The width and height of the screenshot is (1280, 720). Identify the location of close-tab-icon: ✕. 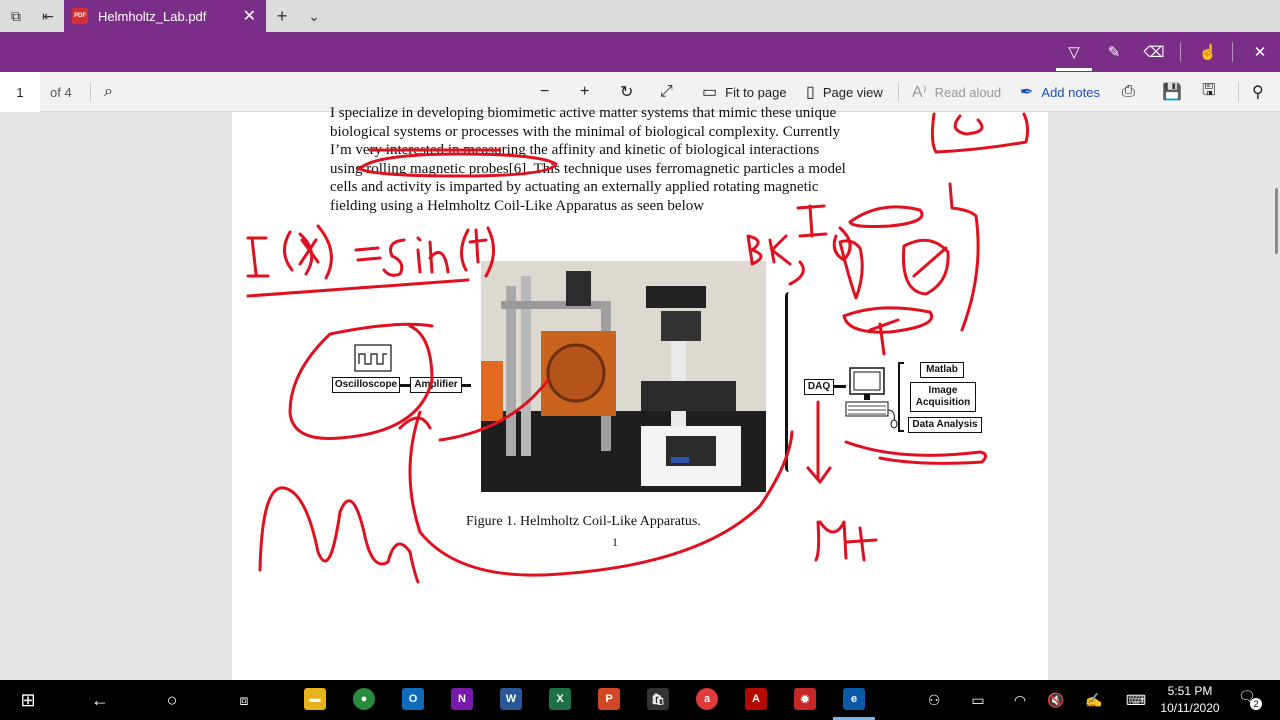
(249, 16).